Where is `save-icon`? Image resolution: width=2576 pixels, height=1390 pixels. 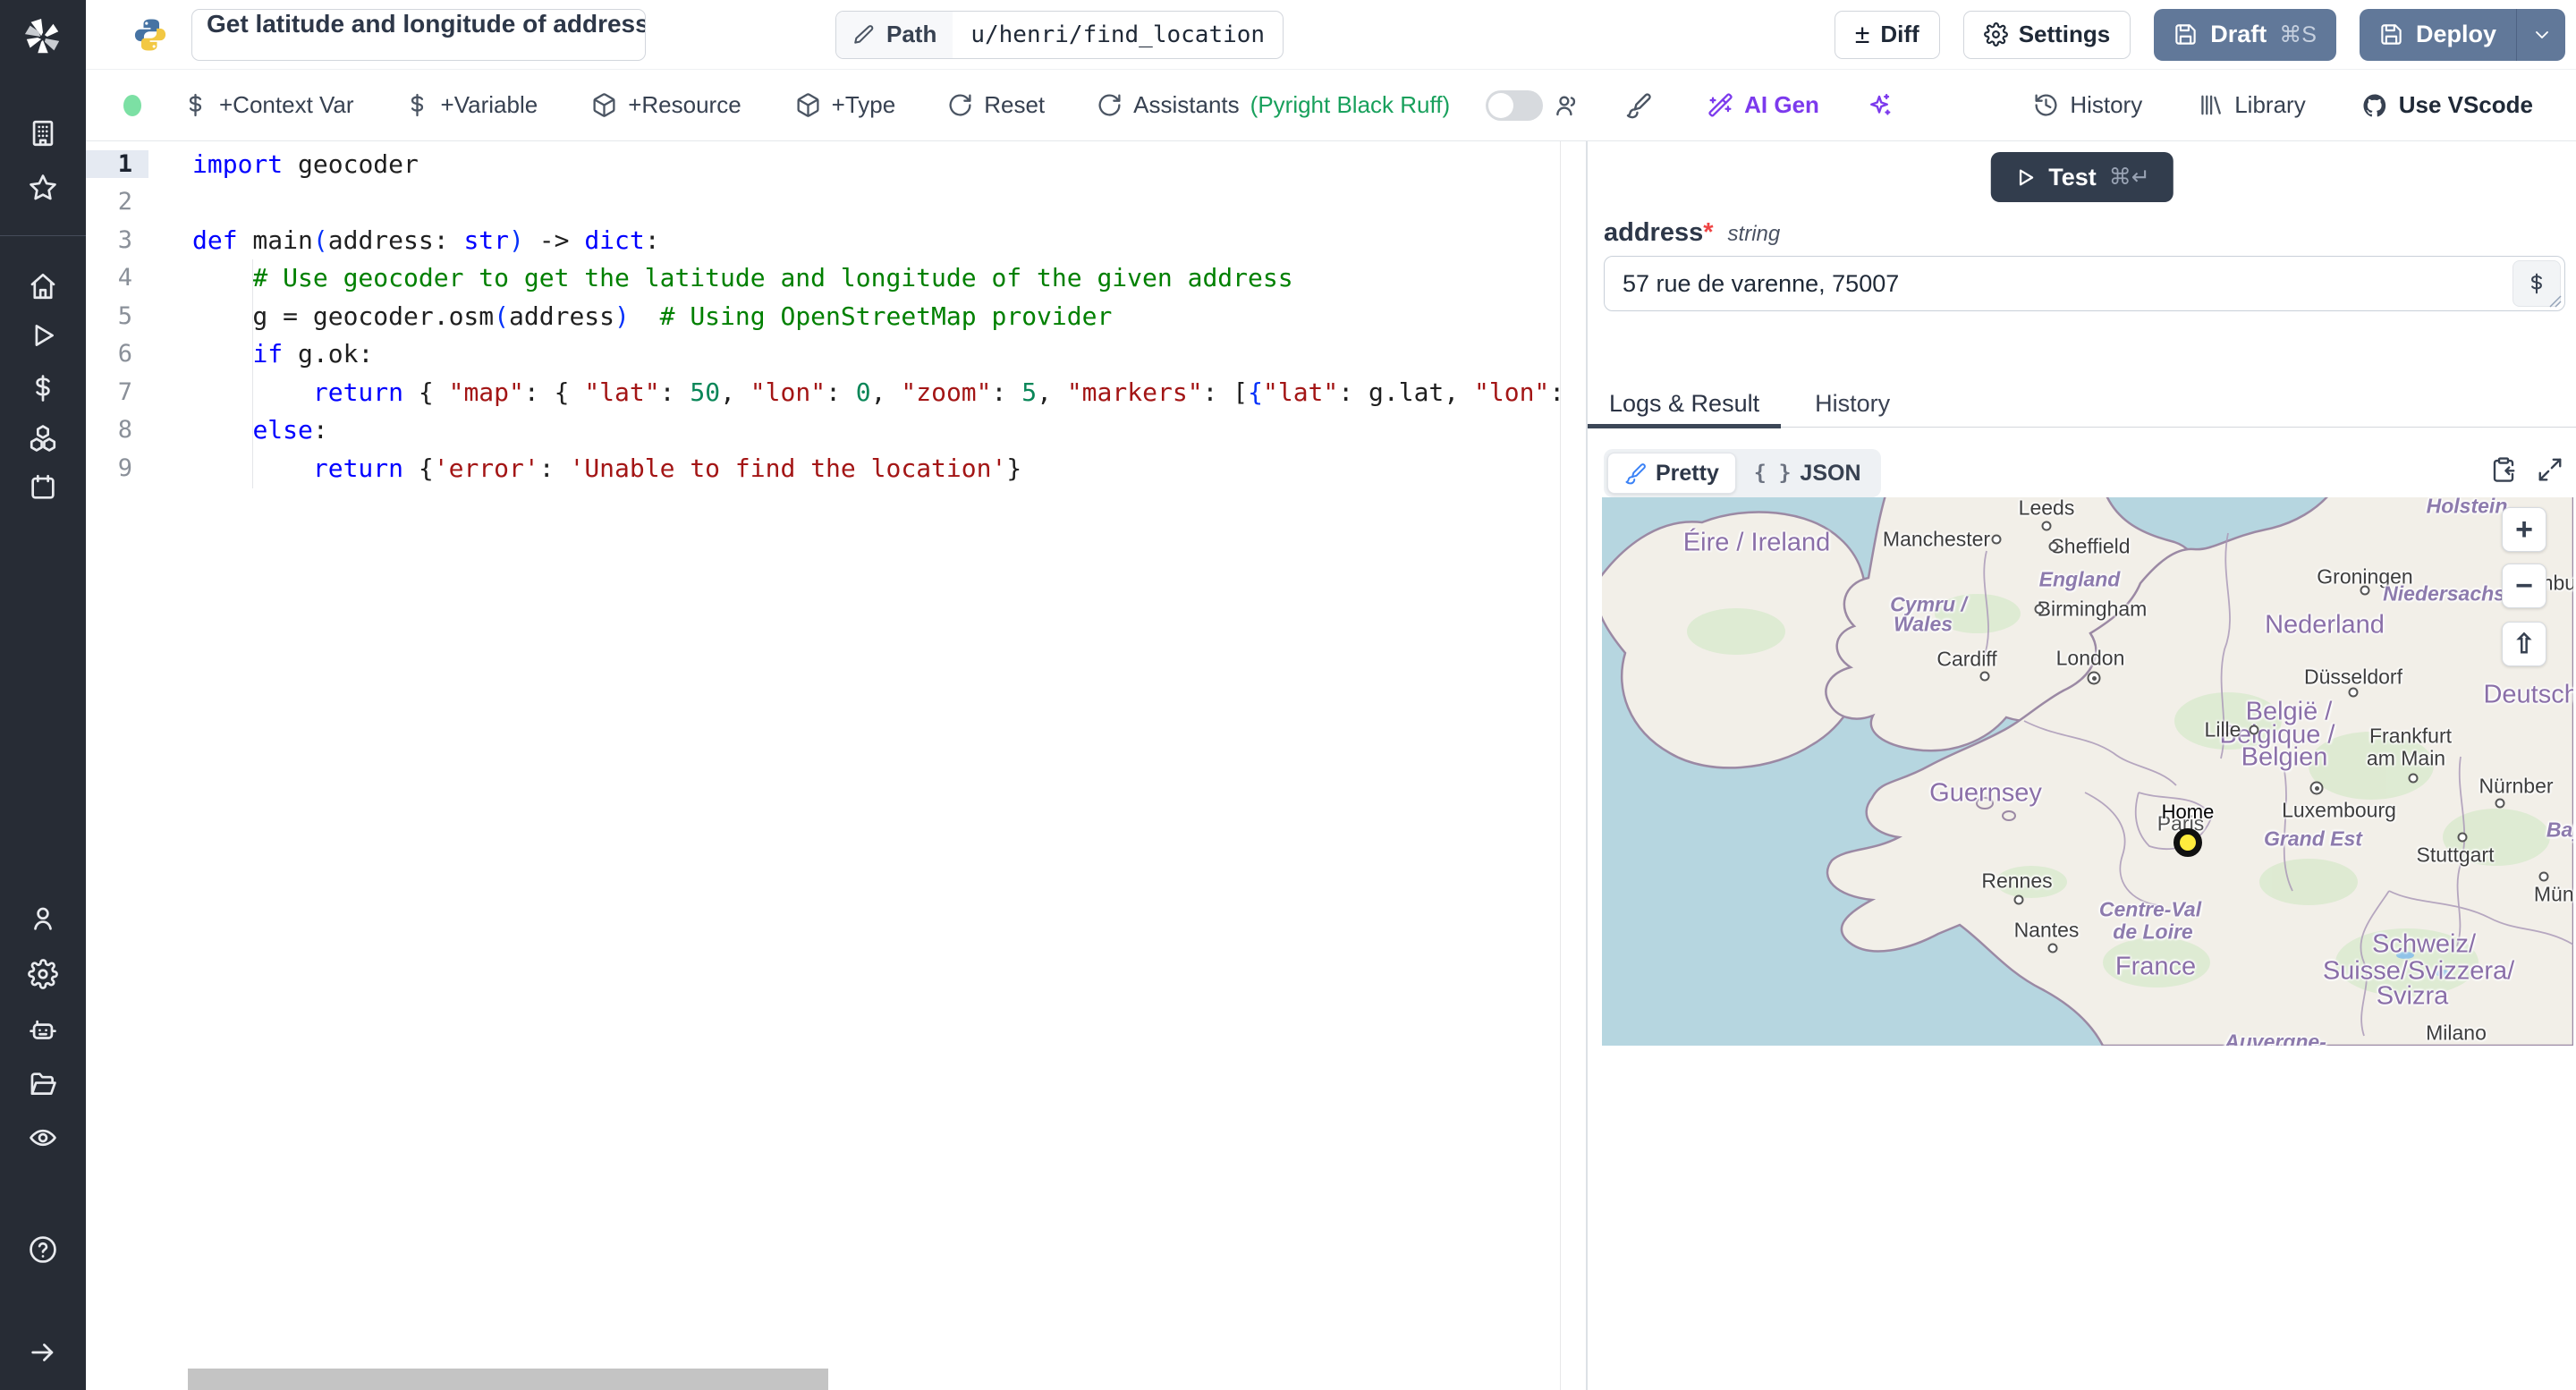
save-icon is located at coordinates (2391, 34).